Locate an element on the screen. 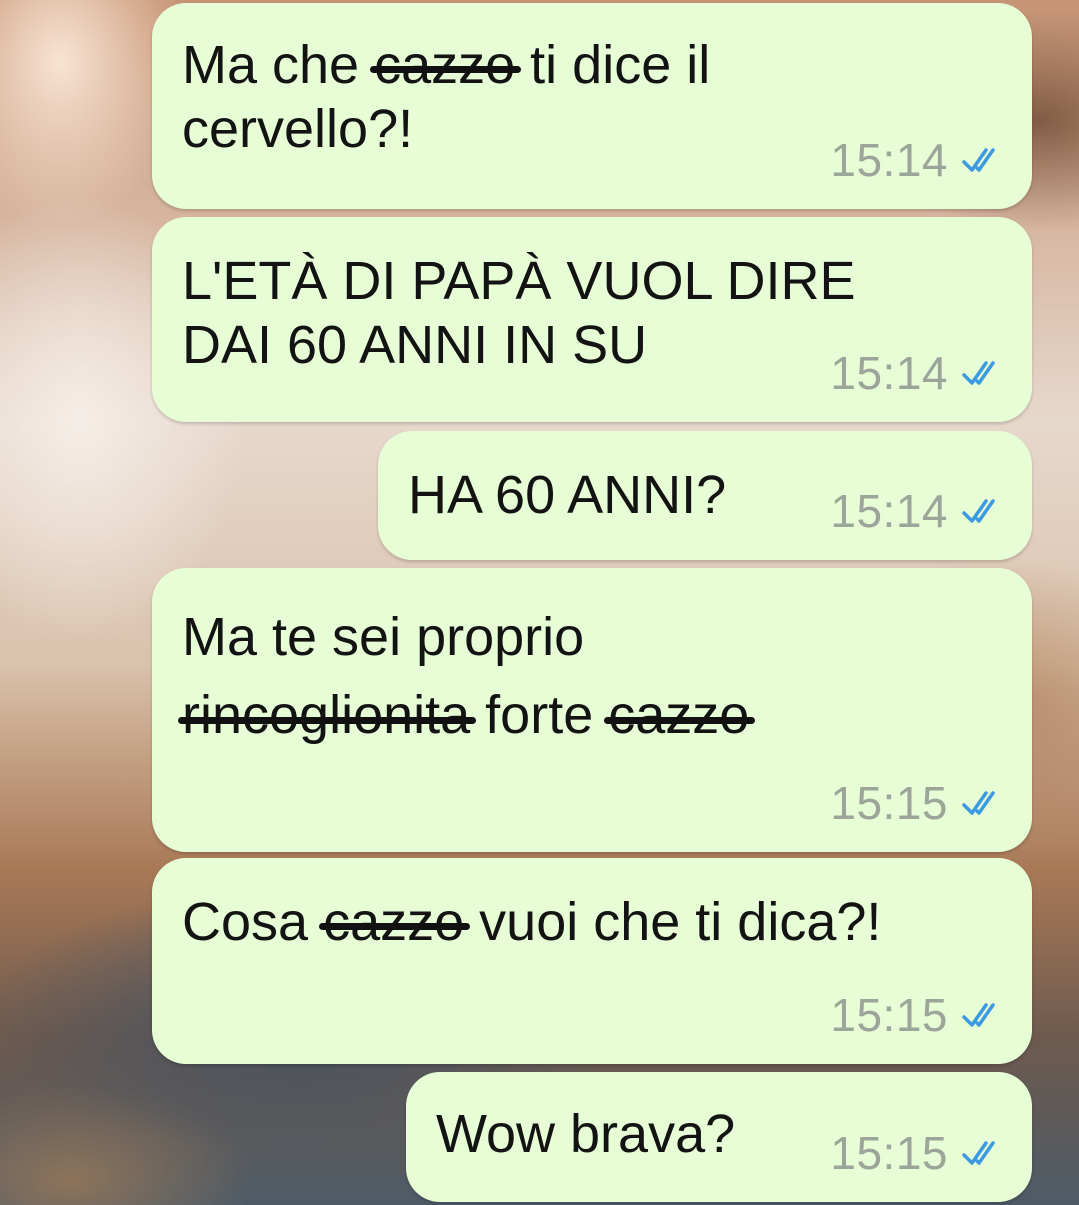 This screenshot has height=1205, width=1079. message-bubble: HA 60 ANNI? 15:14 is located at coordinates (705, 495).